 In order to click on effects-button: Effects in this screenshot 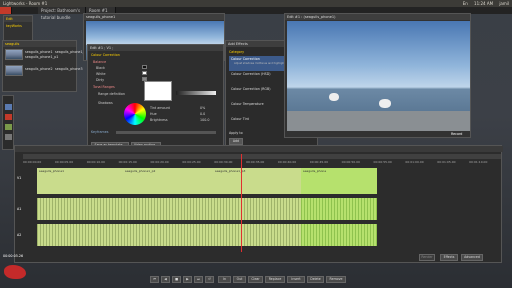, I will do `click(449, 257)`.